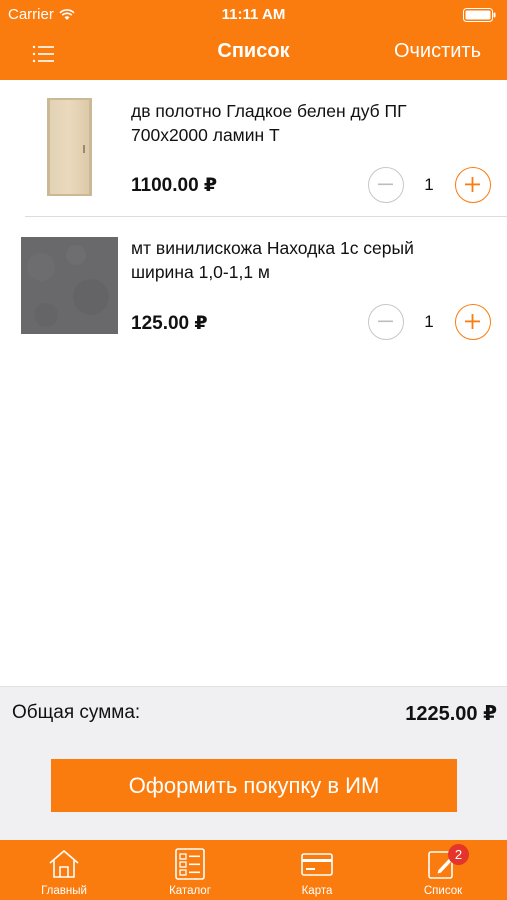 The height and width of the screenshot is (900, 507). I want to click on total-value: 1225.00 ₽, so click(451, 714).